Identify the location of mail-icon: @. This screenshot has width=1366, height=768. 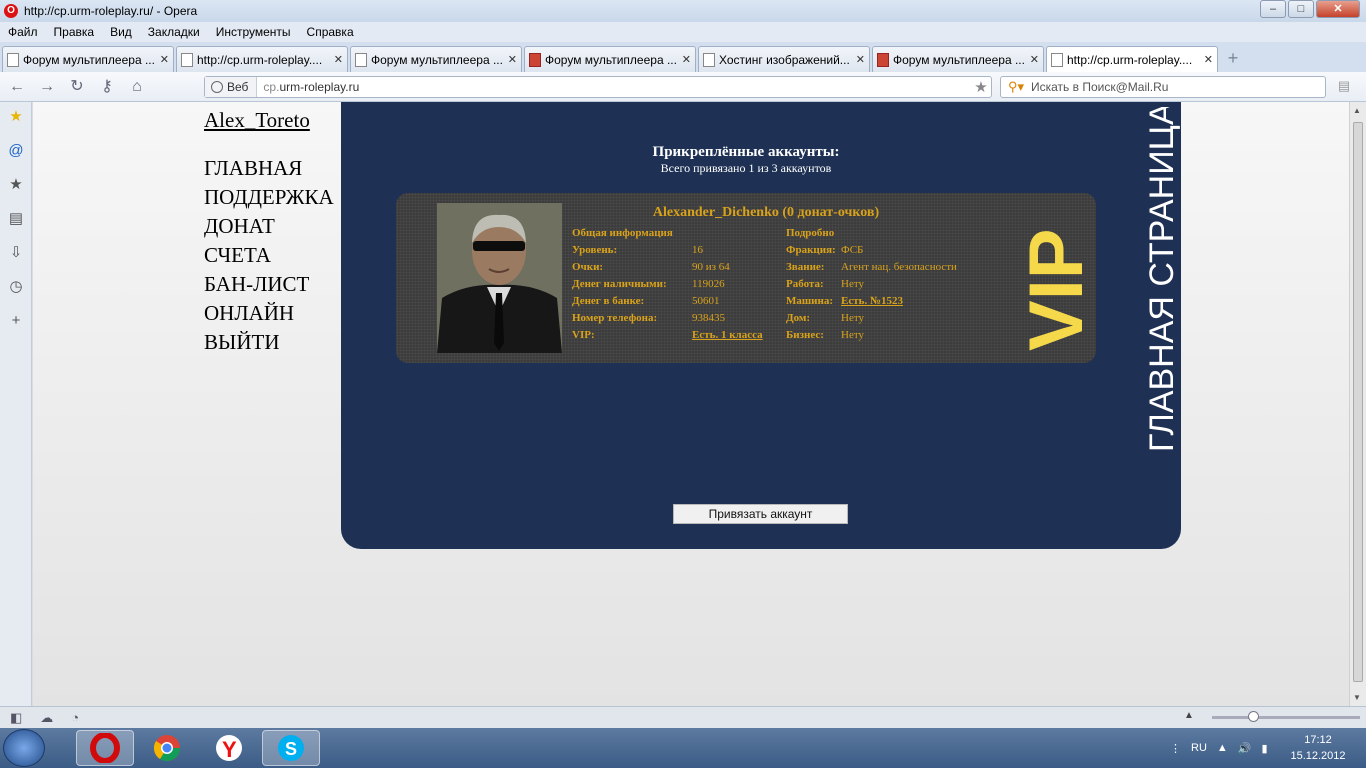
(16, 153).